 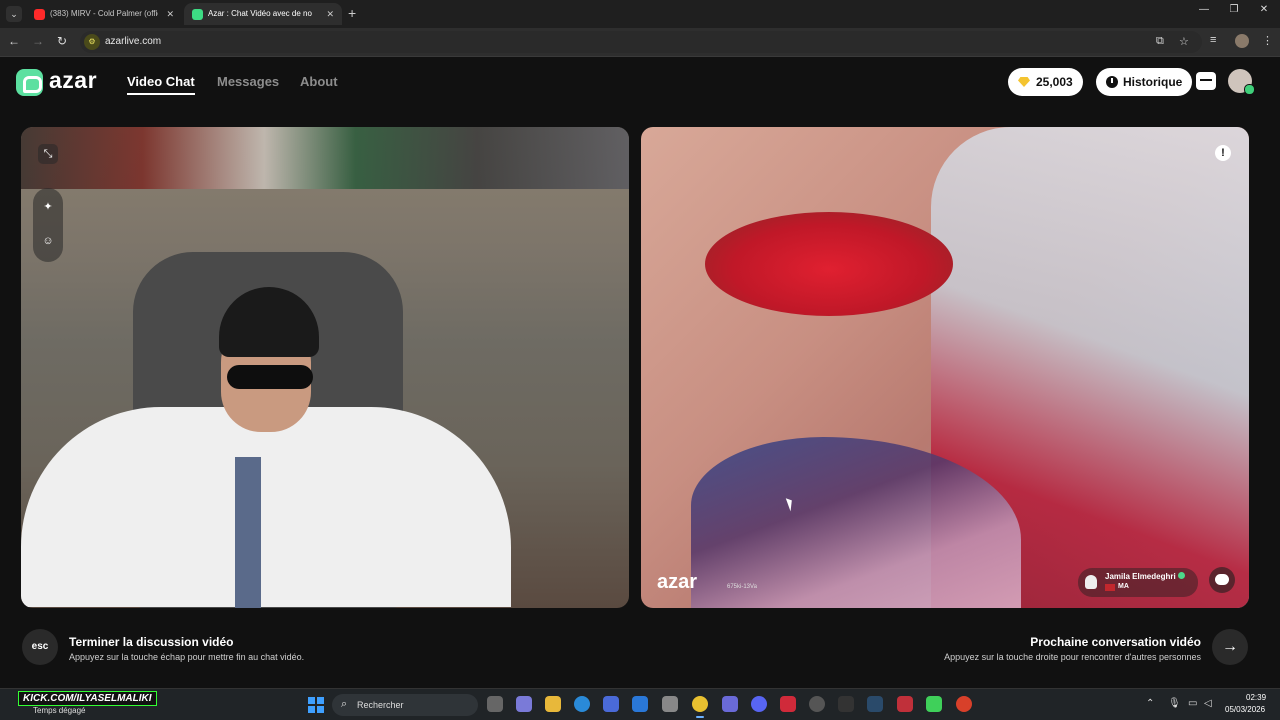 I want to click on next-arrow-button: →, so click(x=1230, y=647).